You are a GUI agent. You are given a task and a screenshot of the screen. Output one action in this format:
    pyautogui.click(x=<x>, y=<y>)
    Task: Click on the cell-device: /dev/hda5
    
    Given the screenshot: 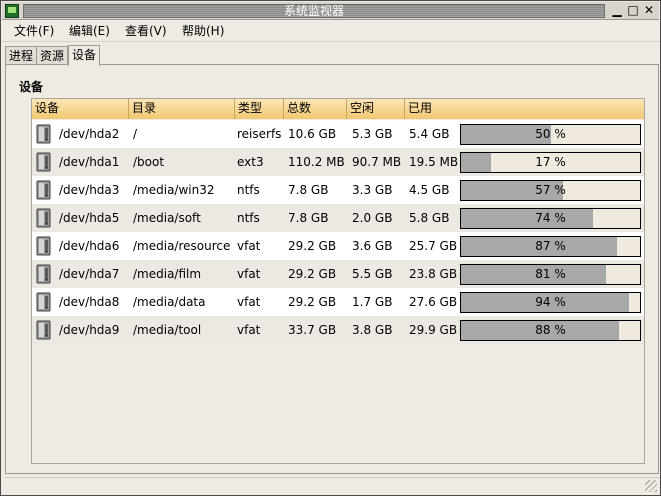 What is the action you would take?
    pyautogui.click(x=89, y=218)
    